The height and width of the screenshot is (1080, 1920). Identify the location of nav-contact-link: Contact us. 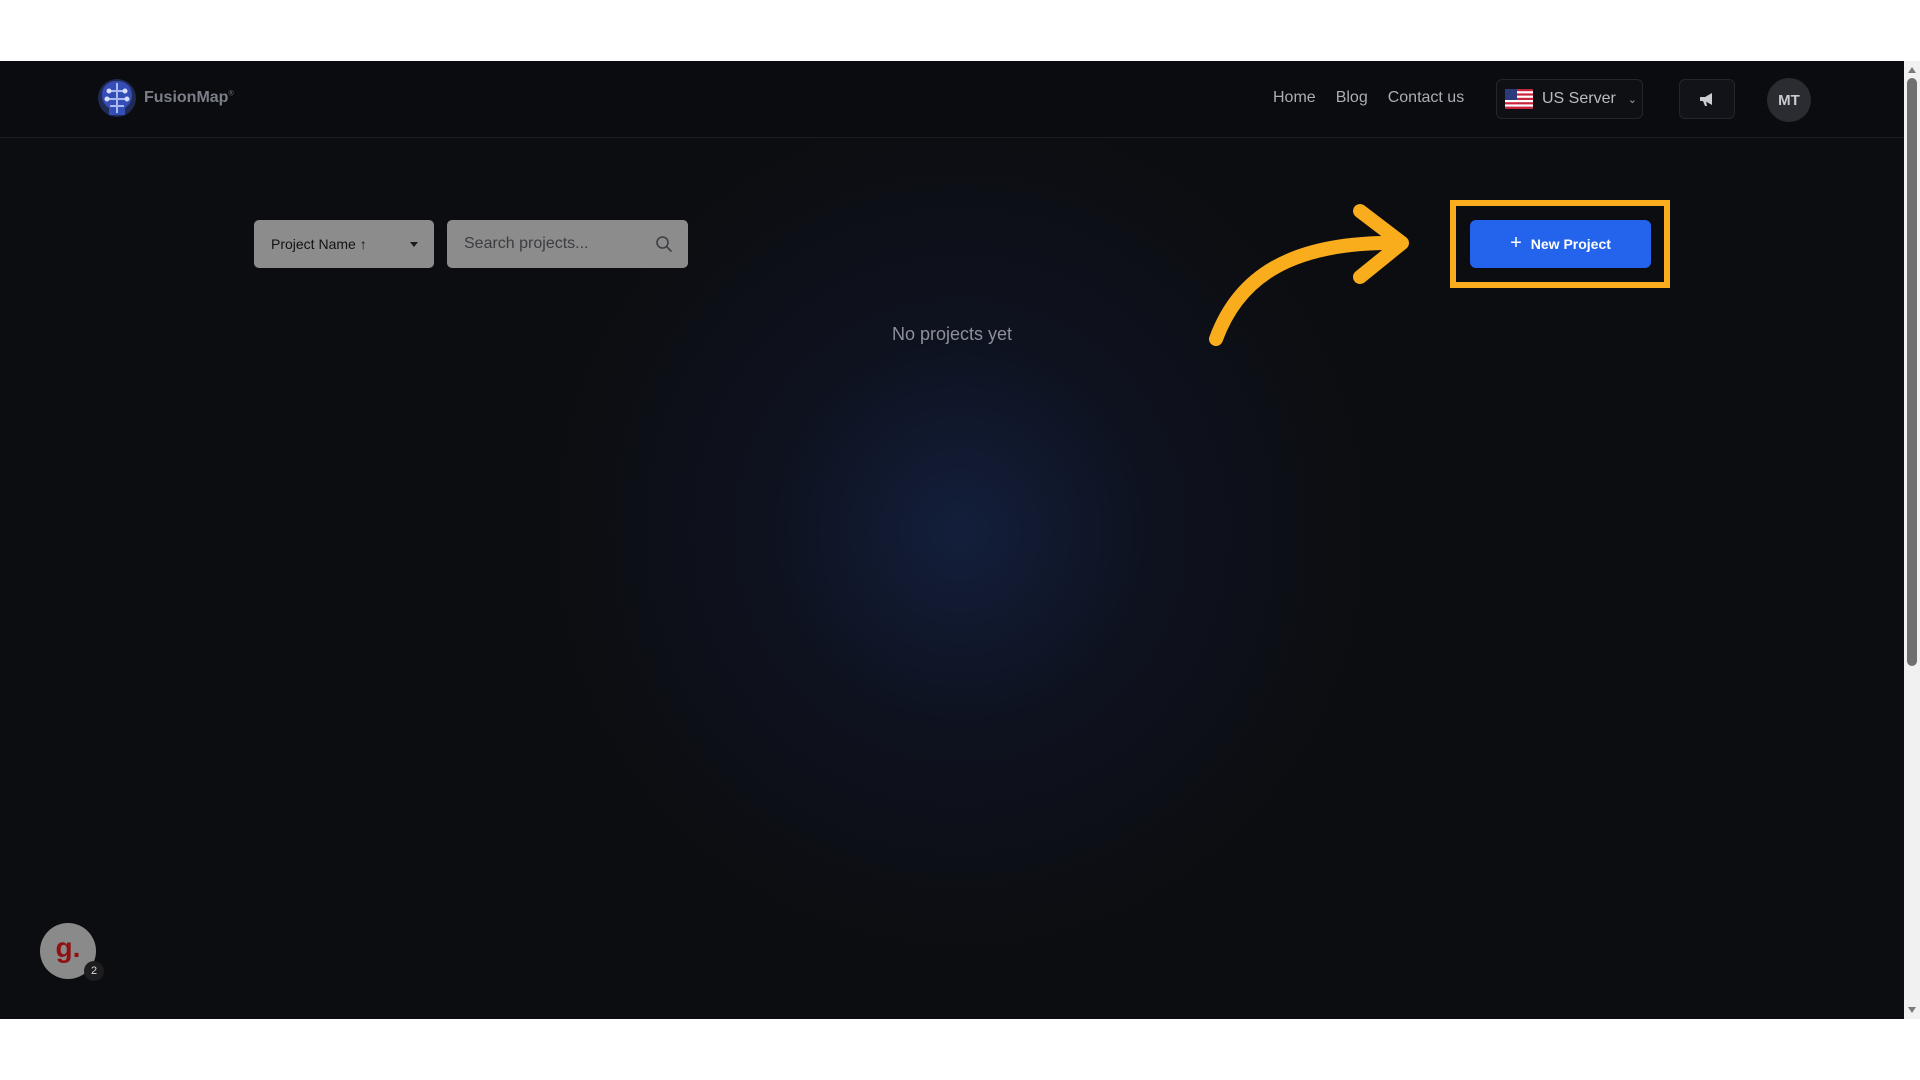
(1426, 98).